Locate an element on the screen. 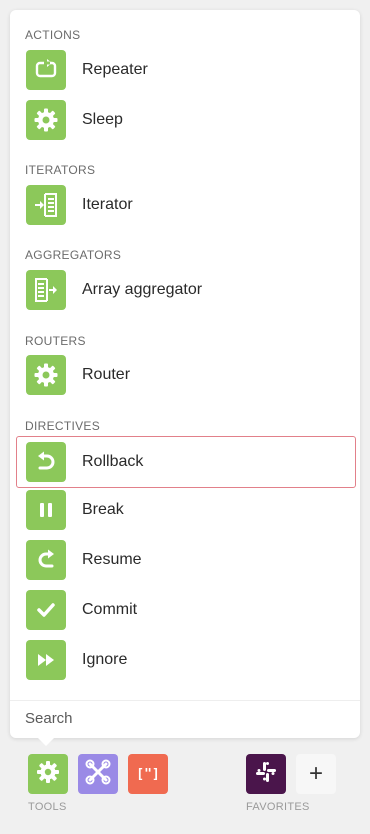 Image resolution: width=370 pixels, height=834 pixels. add-favorite-button: + is located at coordinates (316, 774).